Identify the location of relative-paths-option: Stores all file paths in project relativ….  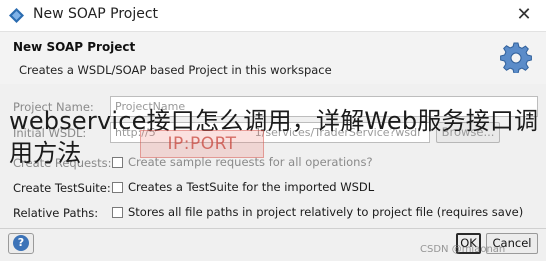
(326, 212).